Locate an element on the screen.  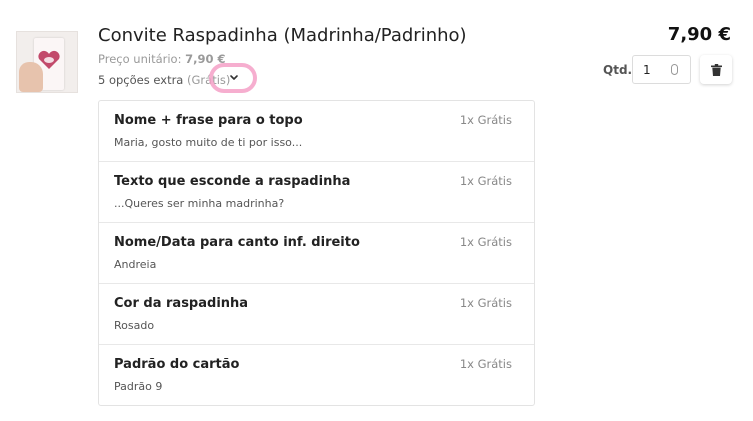
option-name: Cor da raspadinha is located at coordinates (181, 303).